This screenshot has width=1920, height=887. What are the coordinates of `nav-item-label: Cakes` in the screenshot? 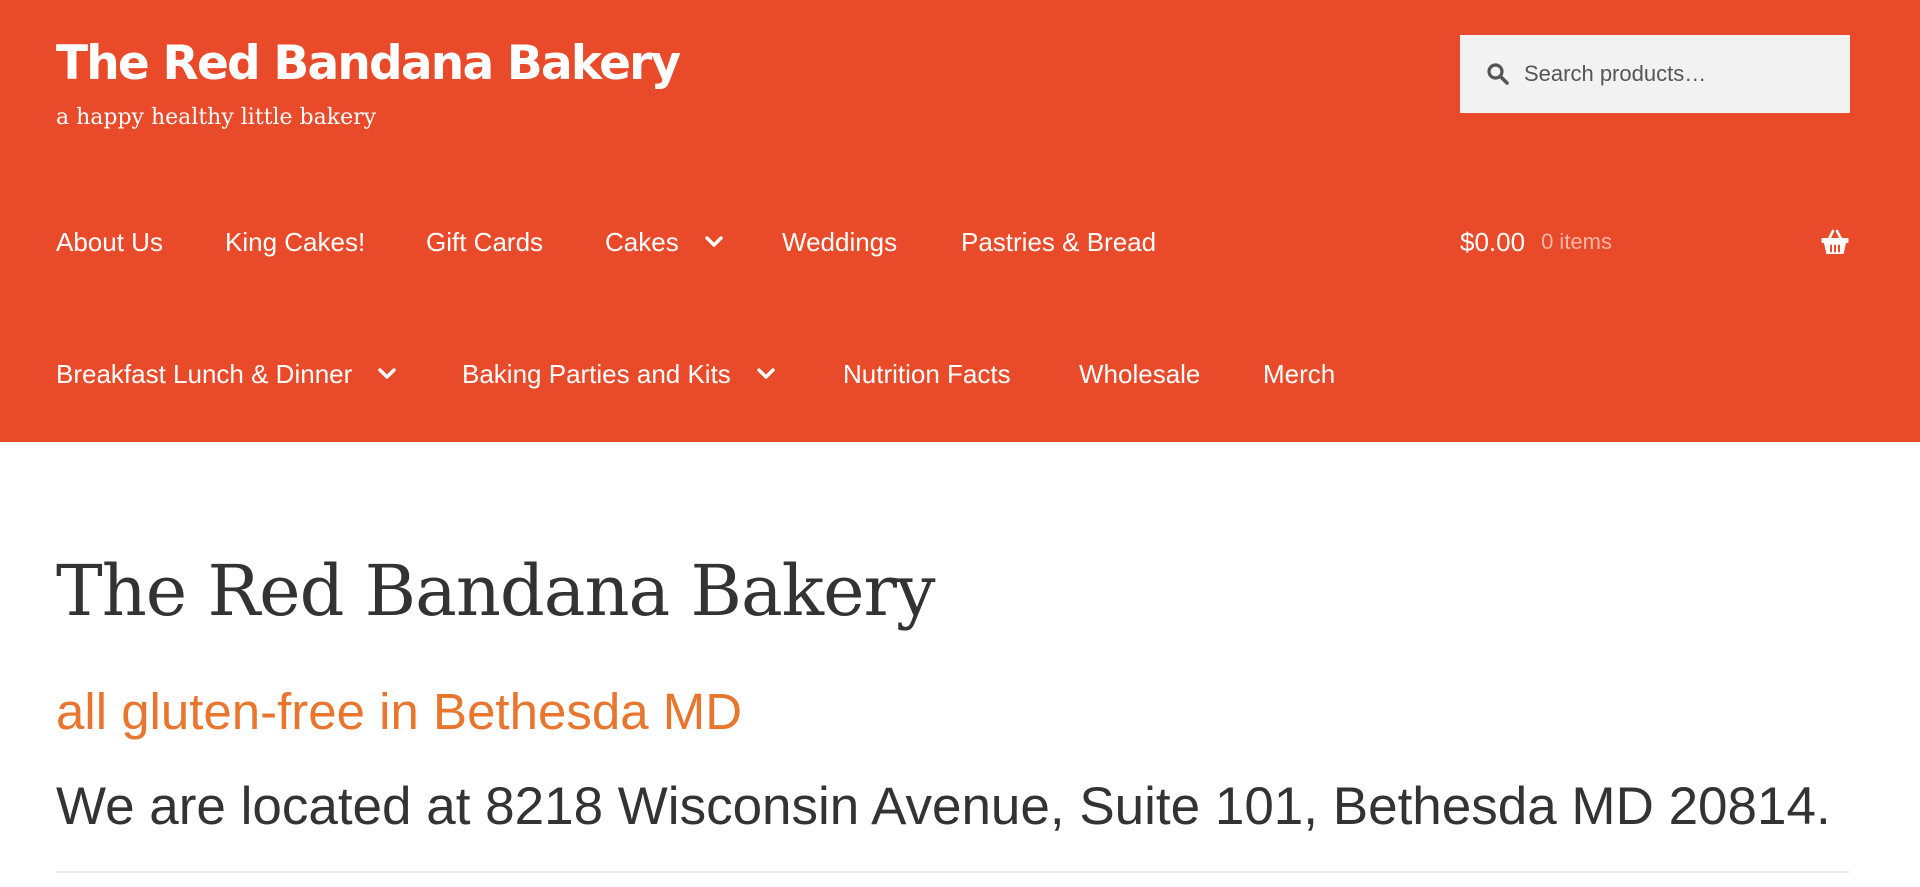 It's located at (642, 241).